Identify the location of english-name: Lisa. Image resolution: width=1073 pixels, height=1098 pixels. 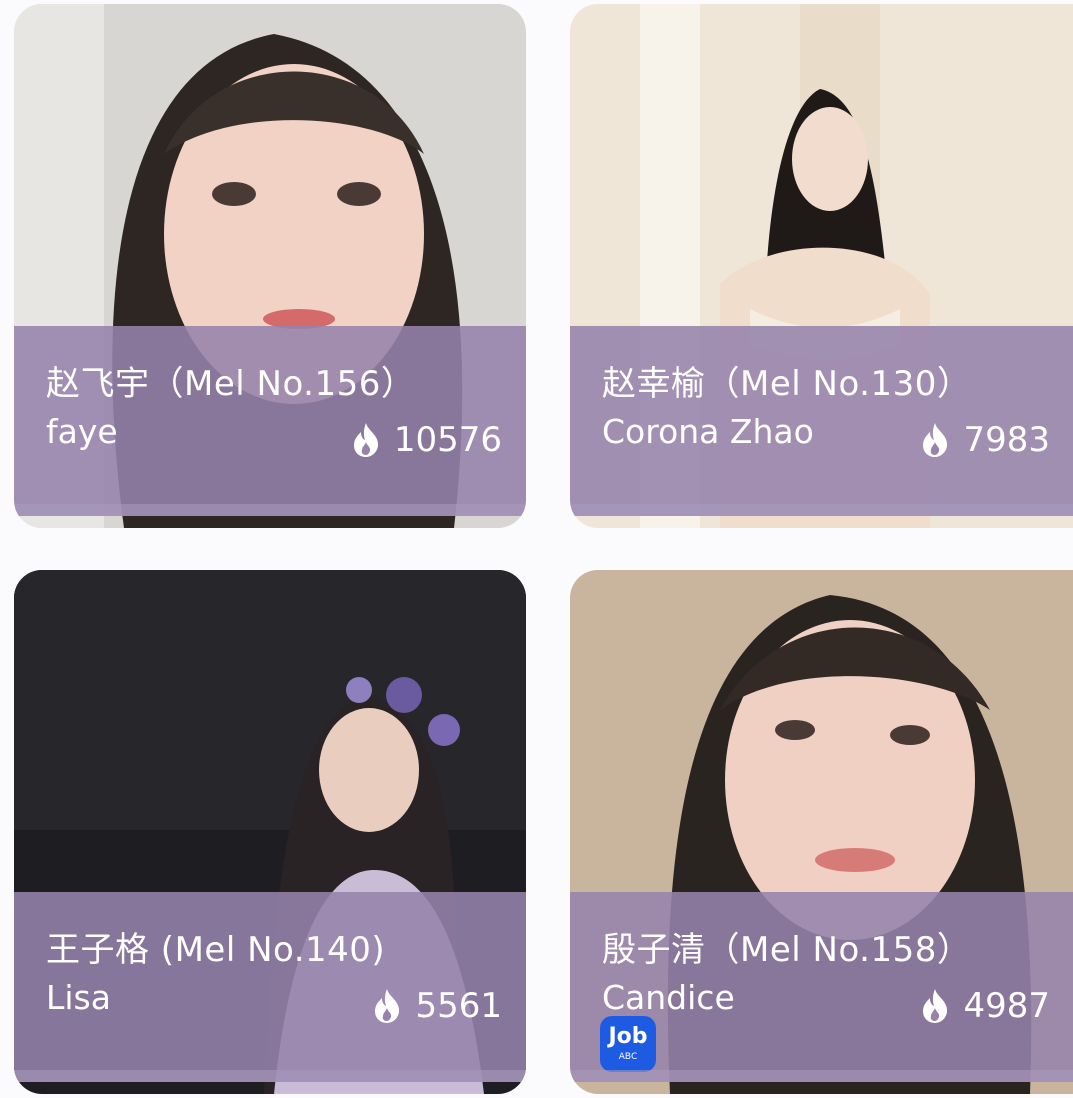
(78, 997).